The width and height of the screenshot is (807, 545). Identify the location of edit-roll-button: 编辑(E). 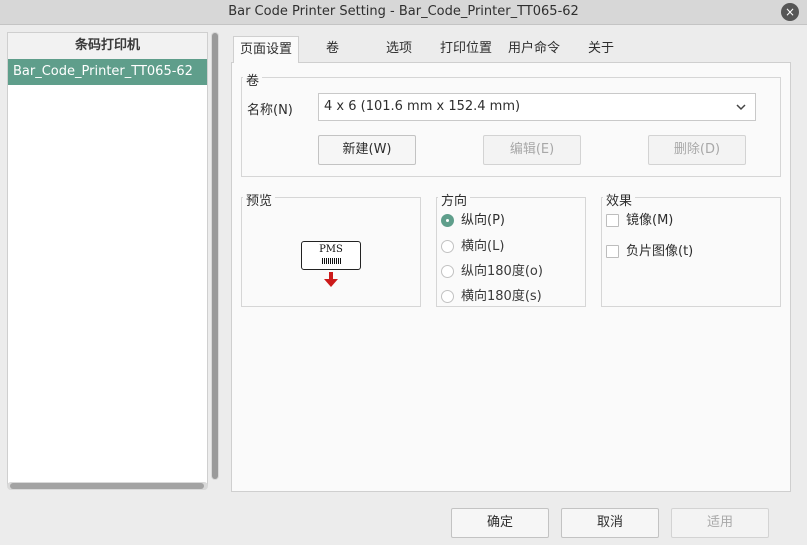
(532, 150).